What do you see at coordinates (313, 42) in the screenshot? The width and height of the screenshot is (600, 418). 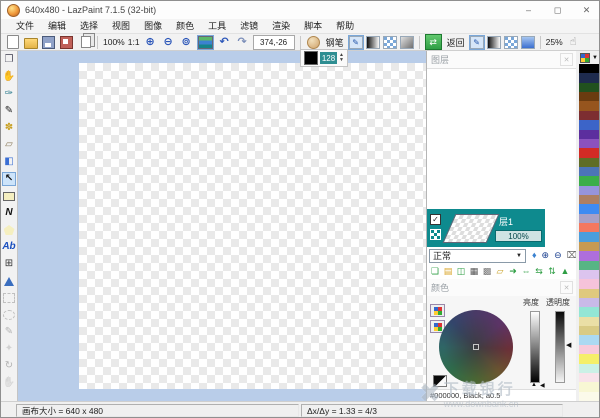 I see `tool-option-button` at bounding box center [313, 42].